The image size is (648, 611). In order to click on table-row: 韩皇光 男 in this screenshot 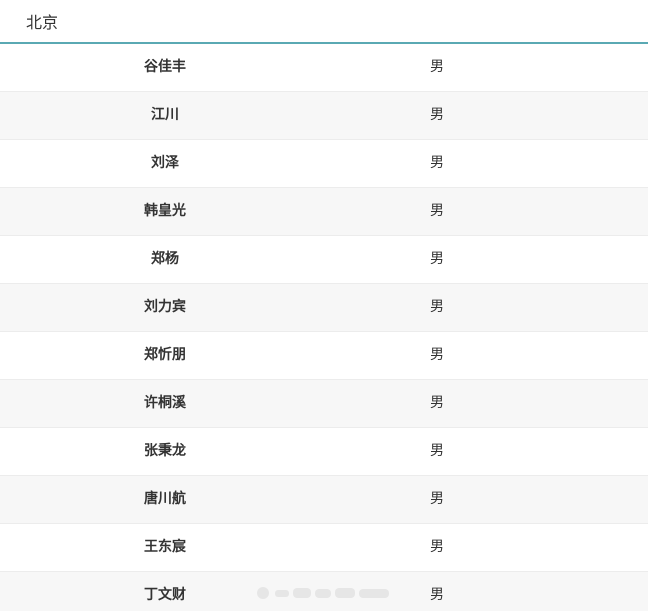, I will do `click(324, 212)`.